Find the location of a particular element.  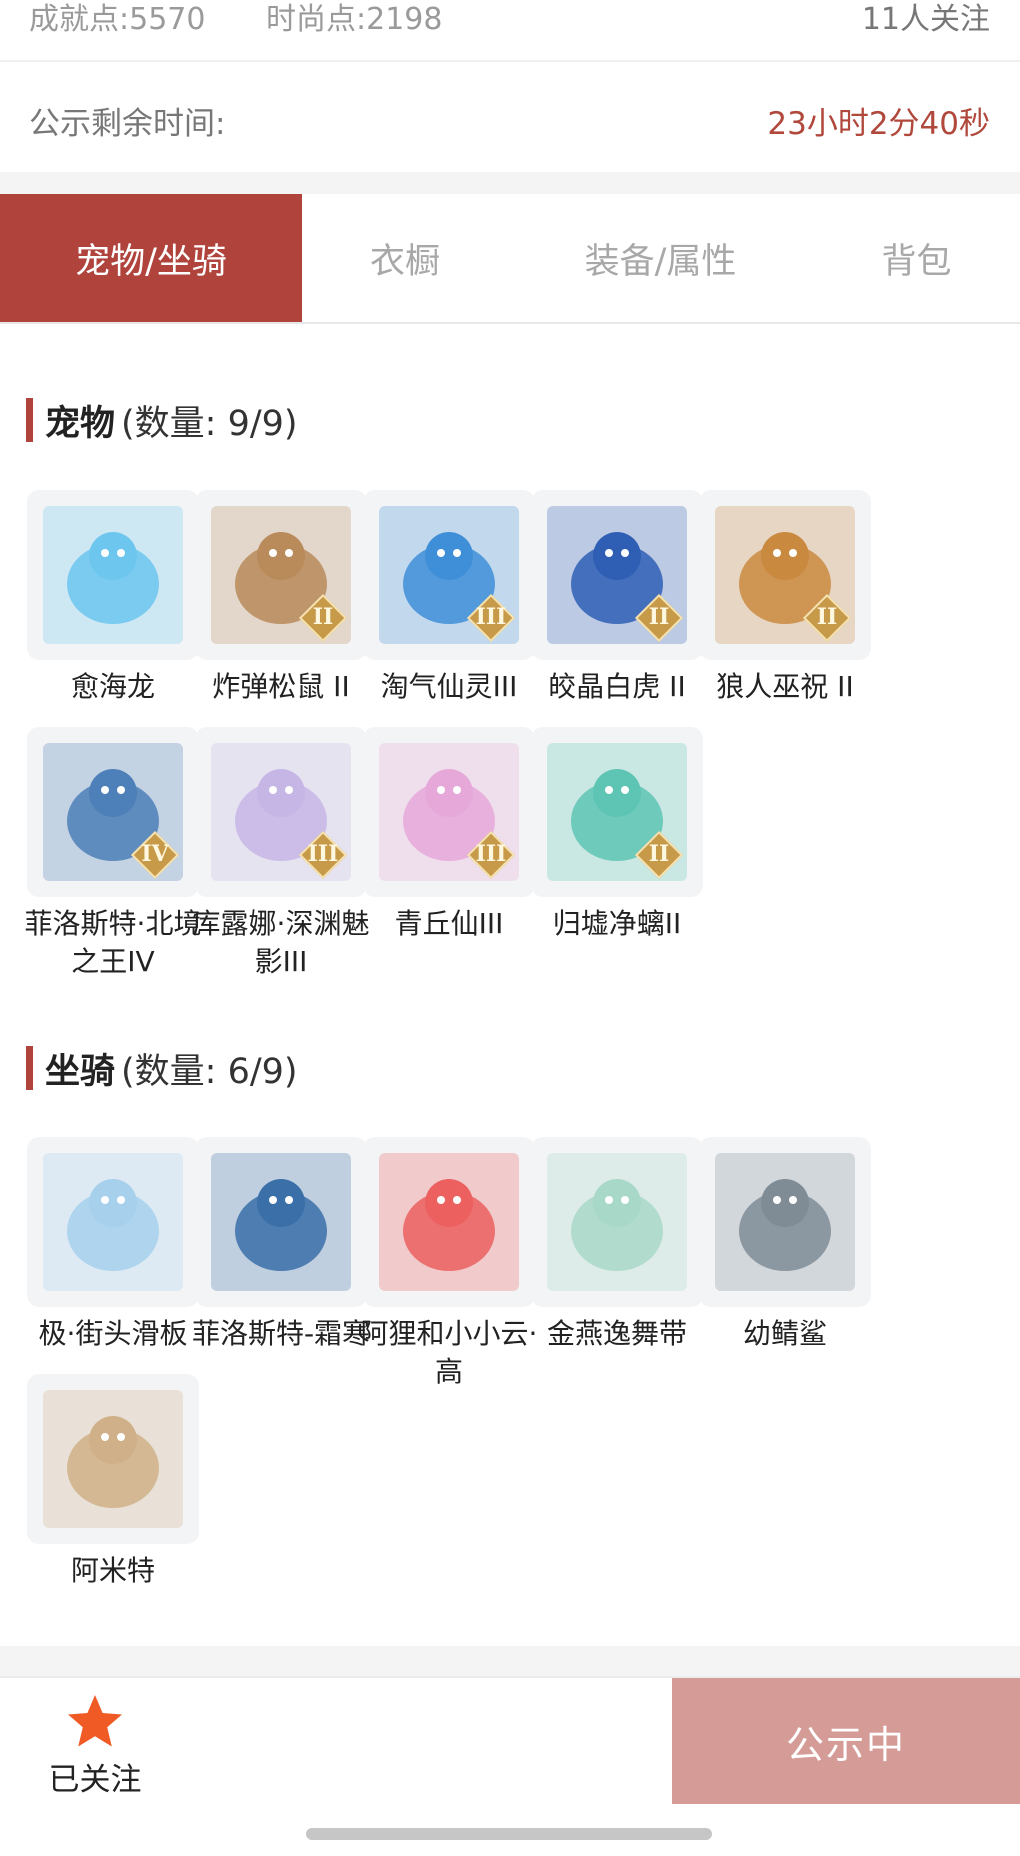

item-card: II 皎晶白虎 II is located at coordinates (617, 598).